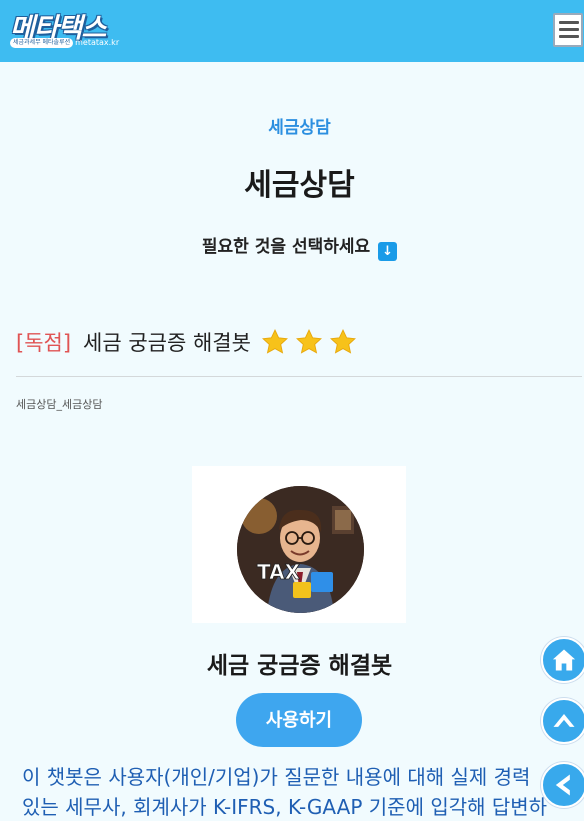  I want to click on bot-avatar: TAX, so click(300, 549).